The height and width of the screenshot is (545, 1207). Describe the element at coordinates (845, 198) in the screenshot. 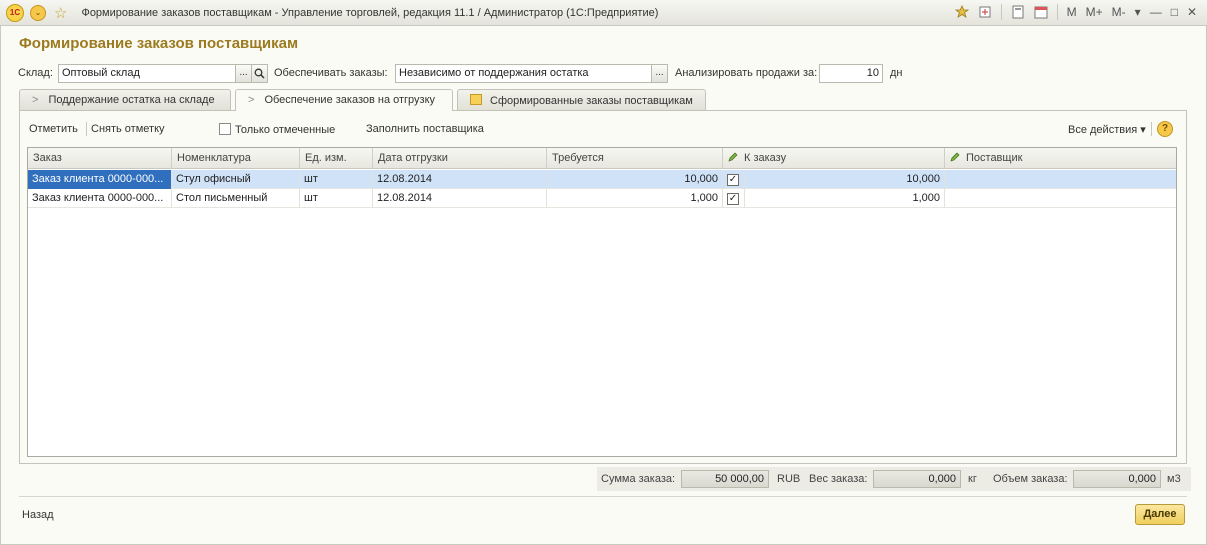

I see `cell-to-order: 1,000` at that location.